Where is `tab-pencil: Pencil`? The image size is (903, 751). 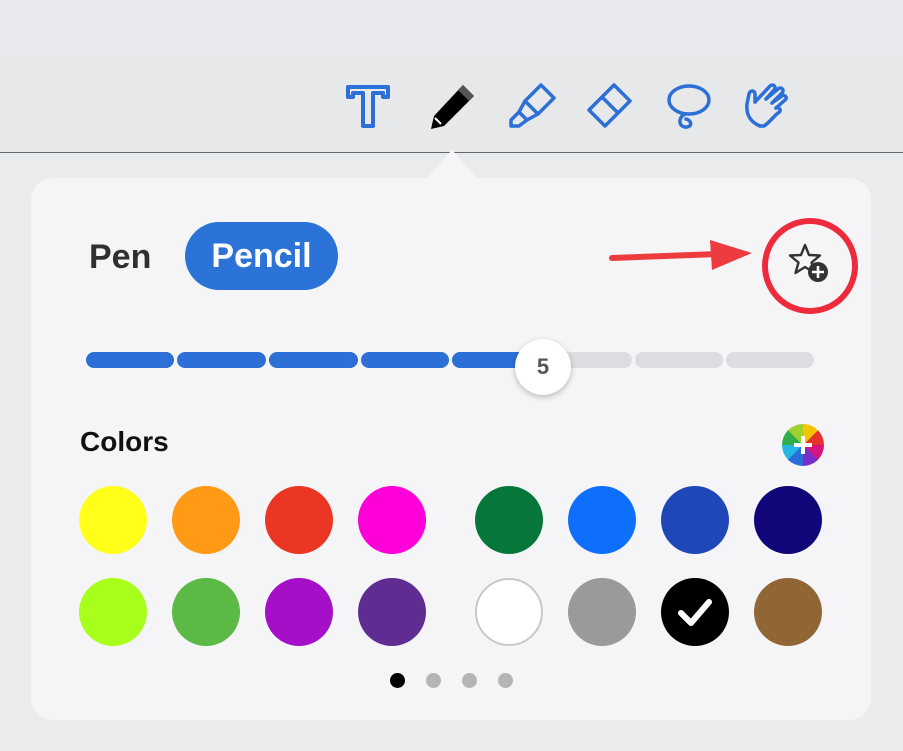 tab-pencil: Pencil is located at coordinates (261, 256).